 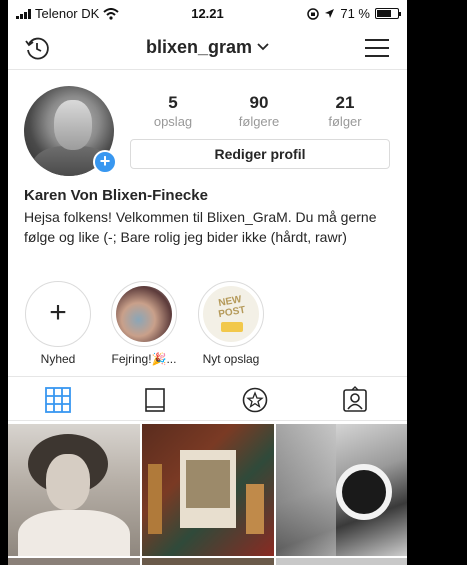 I want to click on highlight-new-post-cover: NEW POST, so click(x=231, y=314).